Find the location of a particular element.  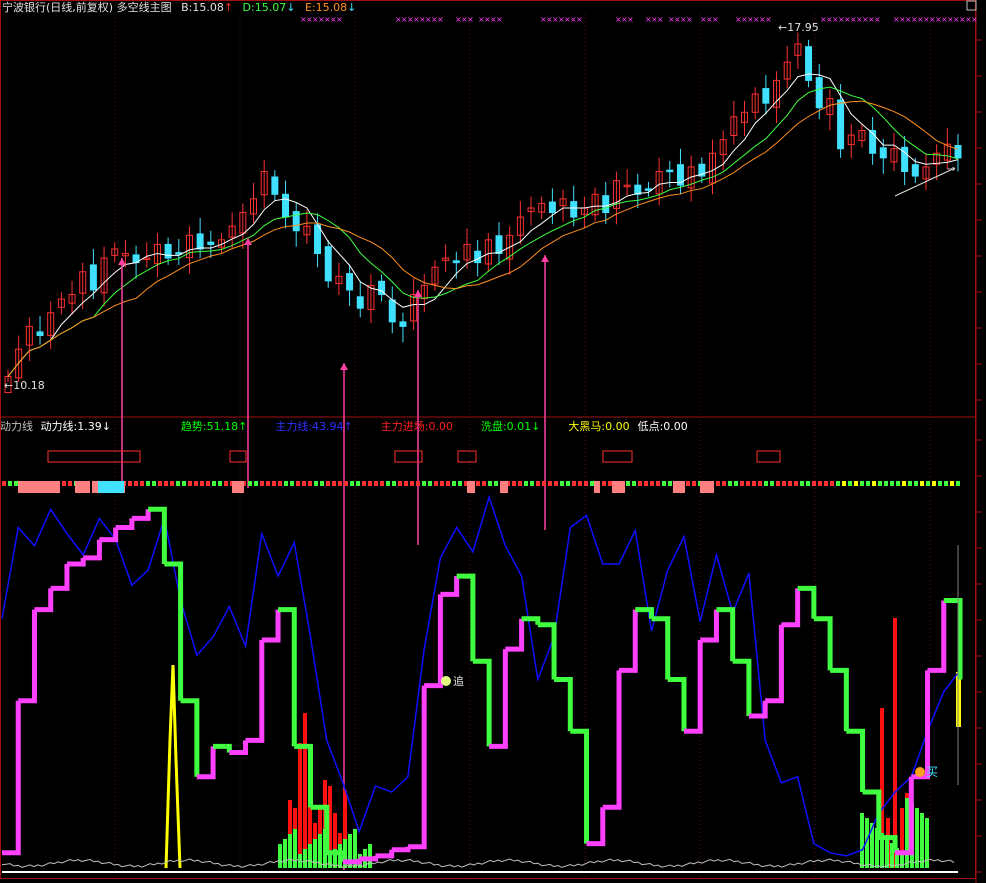

main-entry-bar is located at coordinates (305, 790).